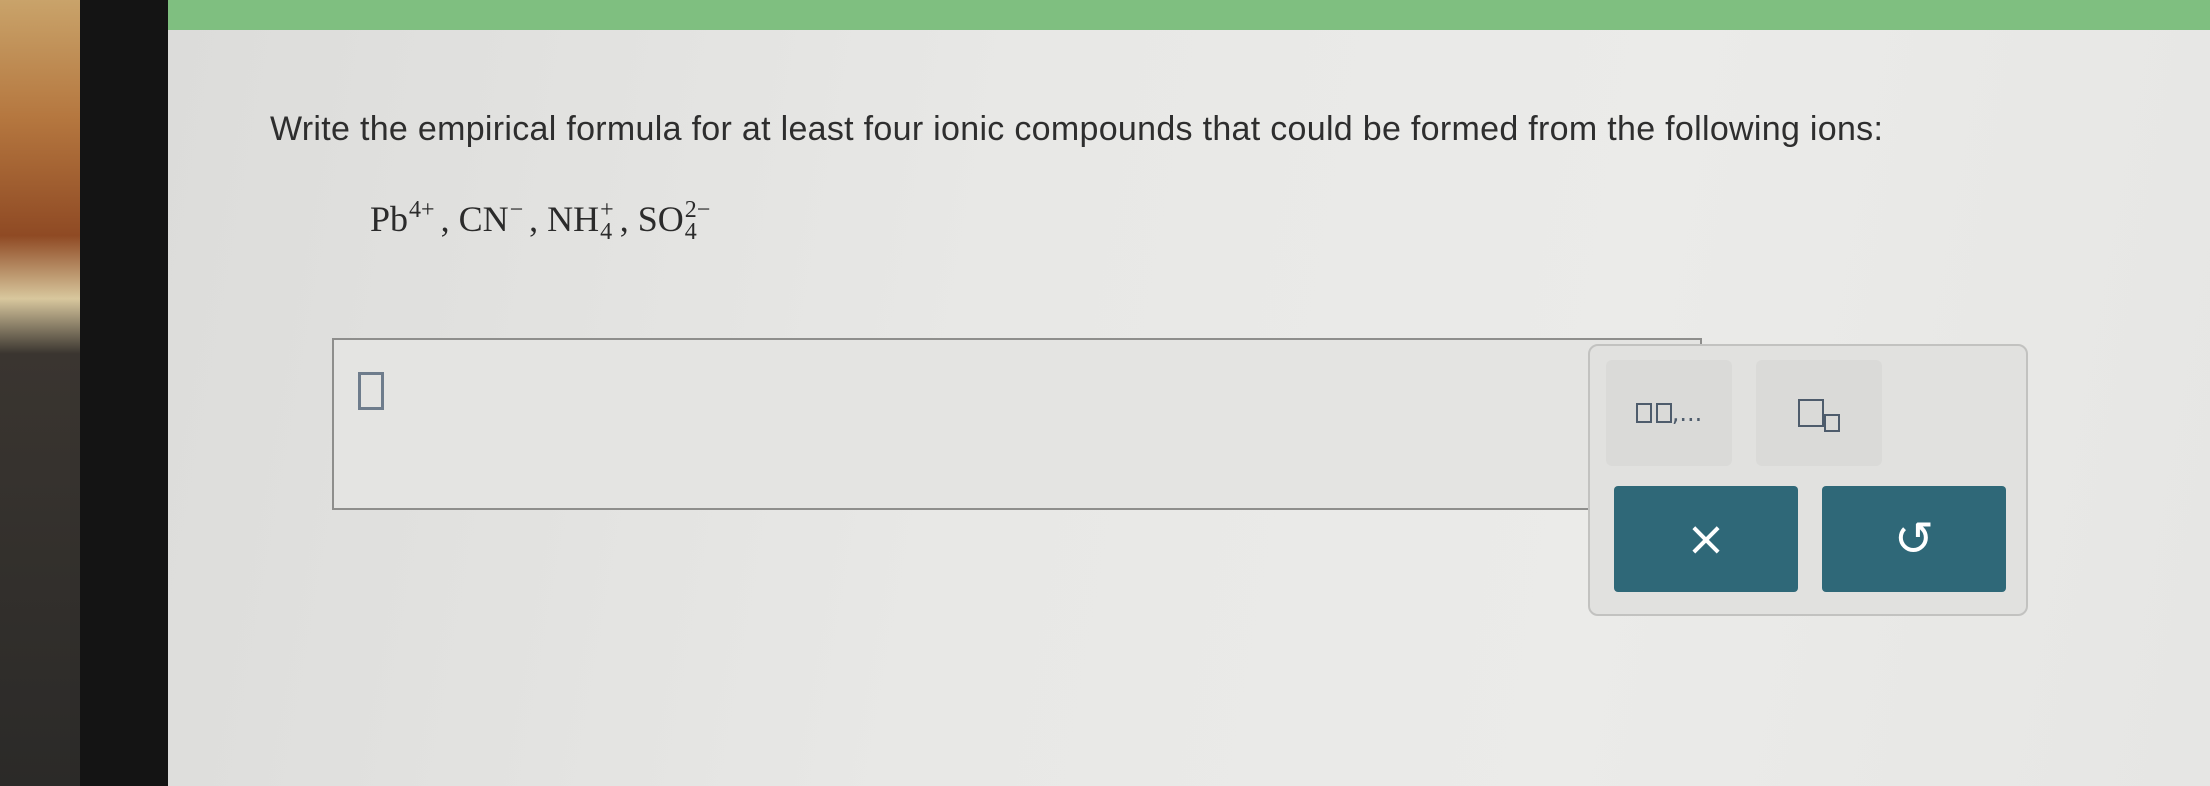 The image size is (2210, 786). What do you see at coordinates (607, 209) in the screenshot?
I see `ion-charge: +` at bounding box center [607, 209].